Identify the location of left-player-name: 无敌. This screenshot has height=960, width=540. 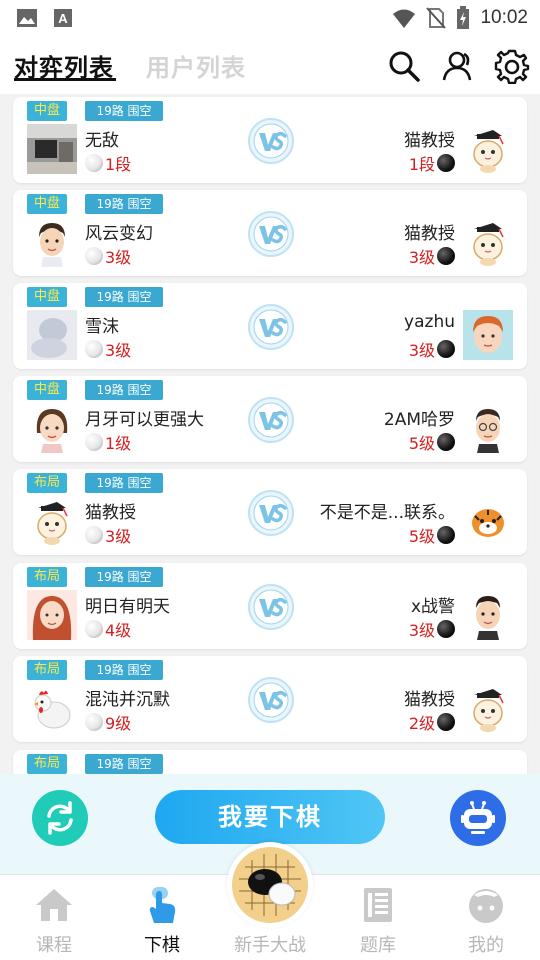
(102, 141).